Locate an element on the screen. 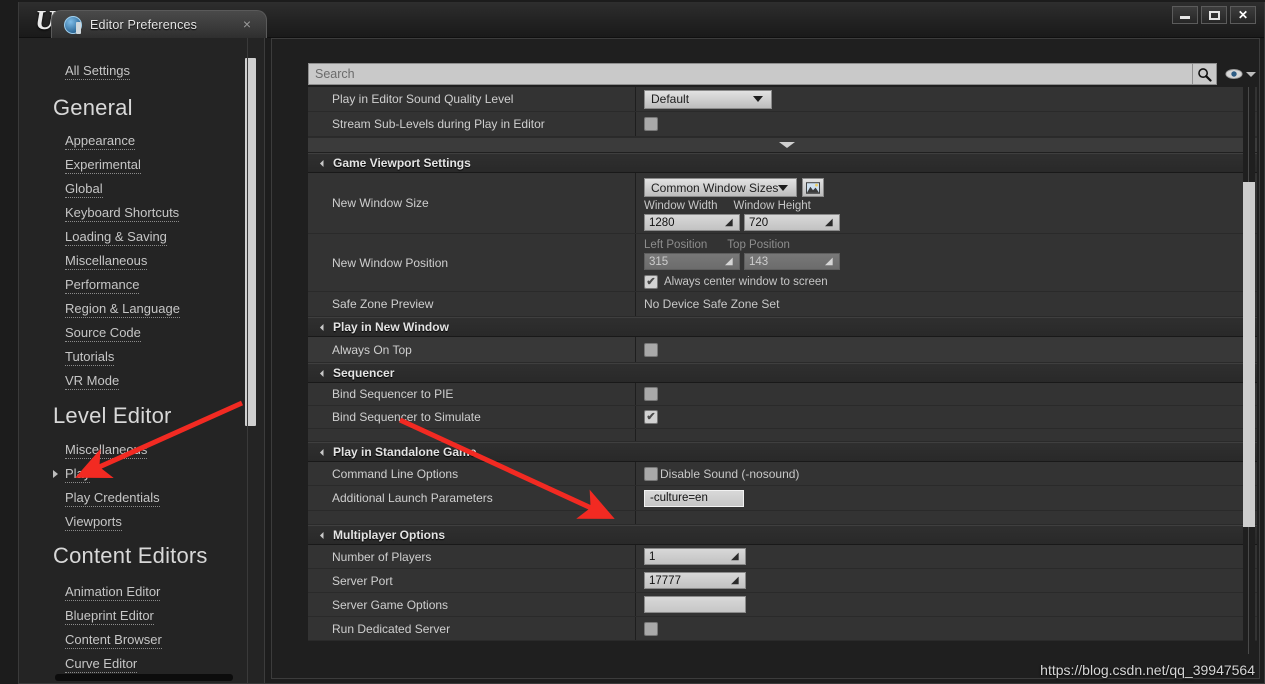  sidebar-item-vr-mode: VR Mode is located at coordinates (92, 381).